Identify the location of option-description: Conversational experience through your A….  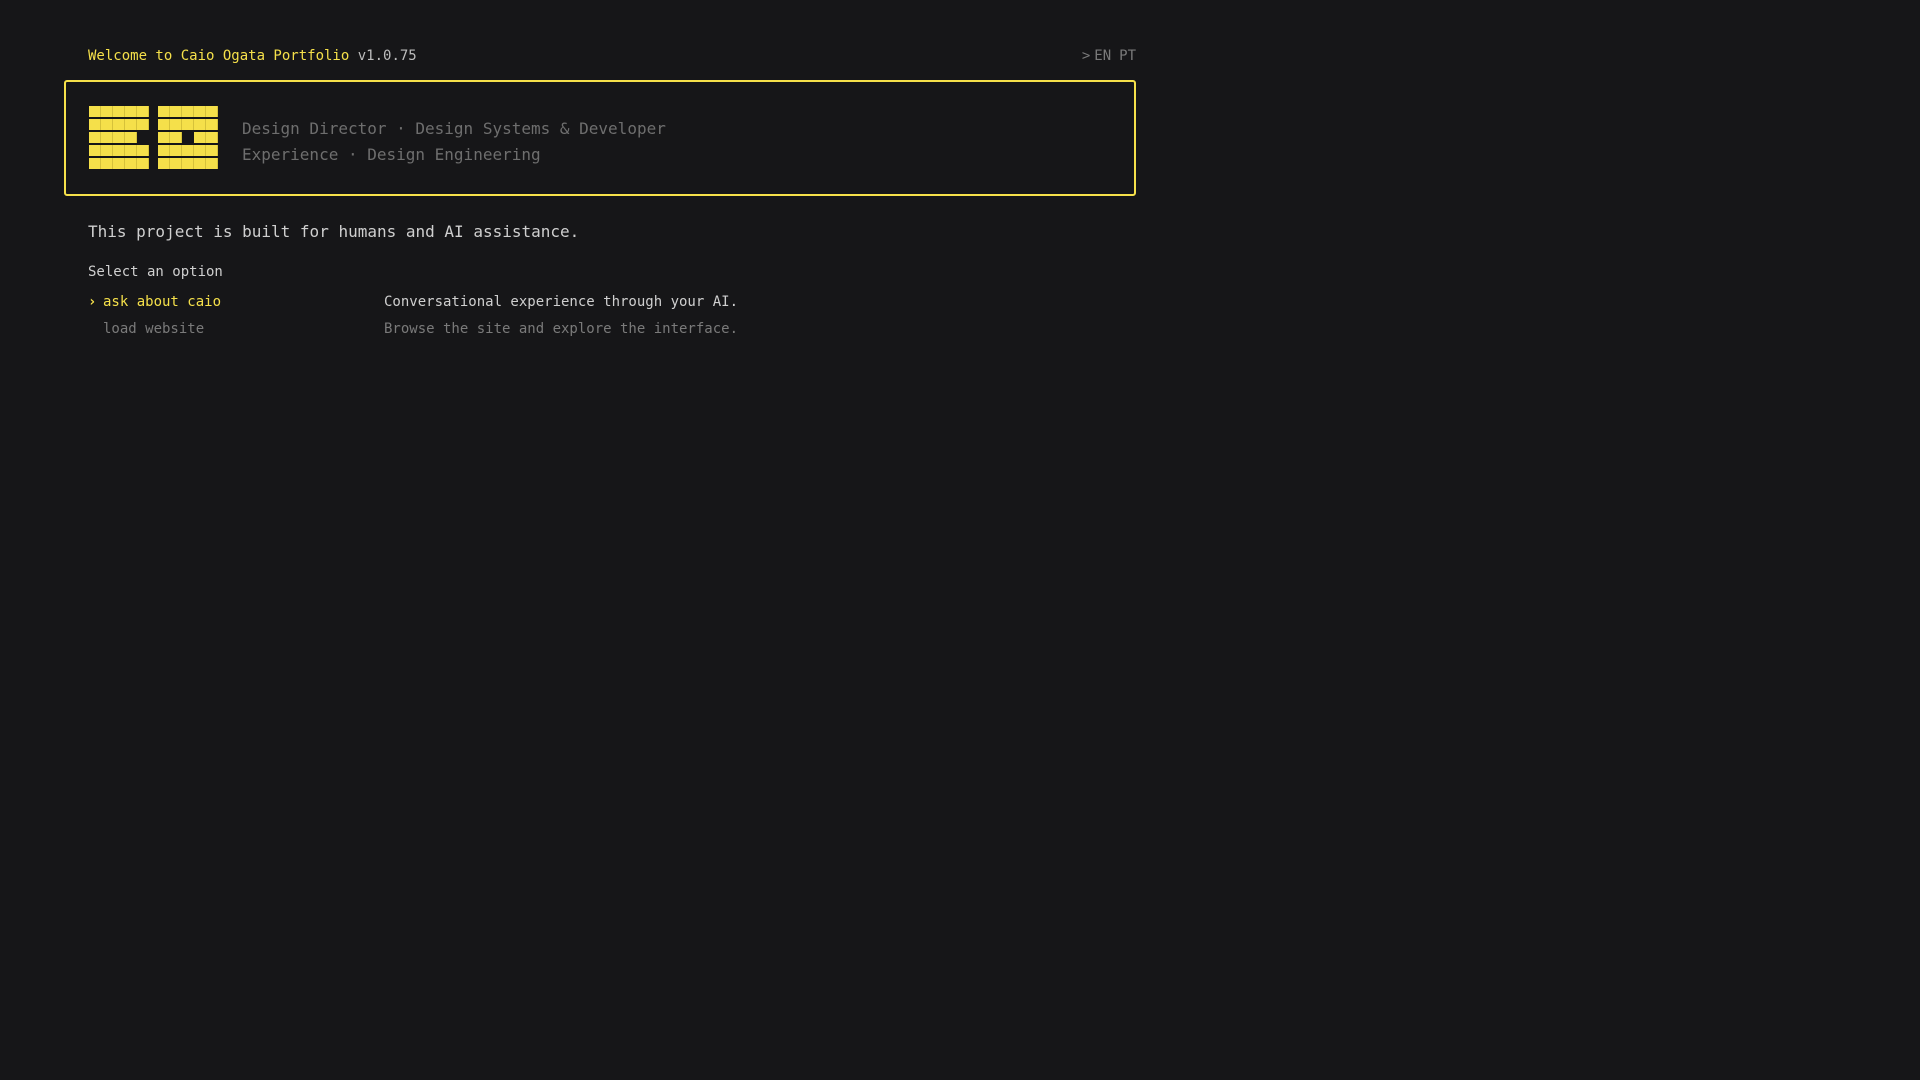
(561, 302).